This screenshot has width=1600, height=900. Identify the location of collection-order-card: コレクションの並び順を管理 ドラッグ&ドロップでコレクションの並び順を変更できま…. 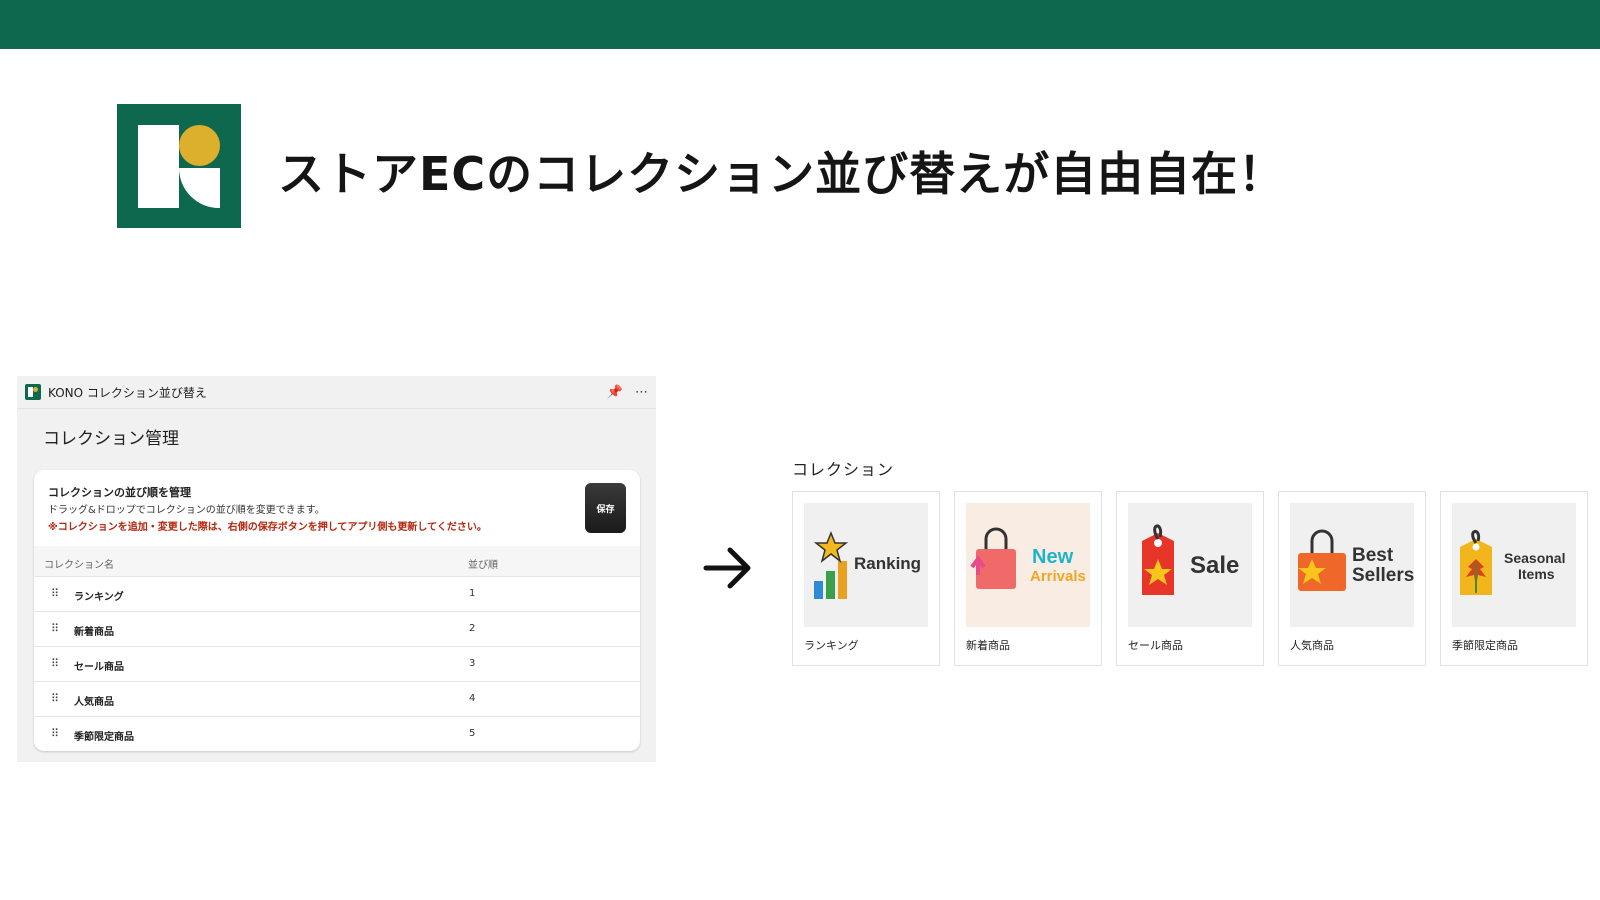
(337, 610).